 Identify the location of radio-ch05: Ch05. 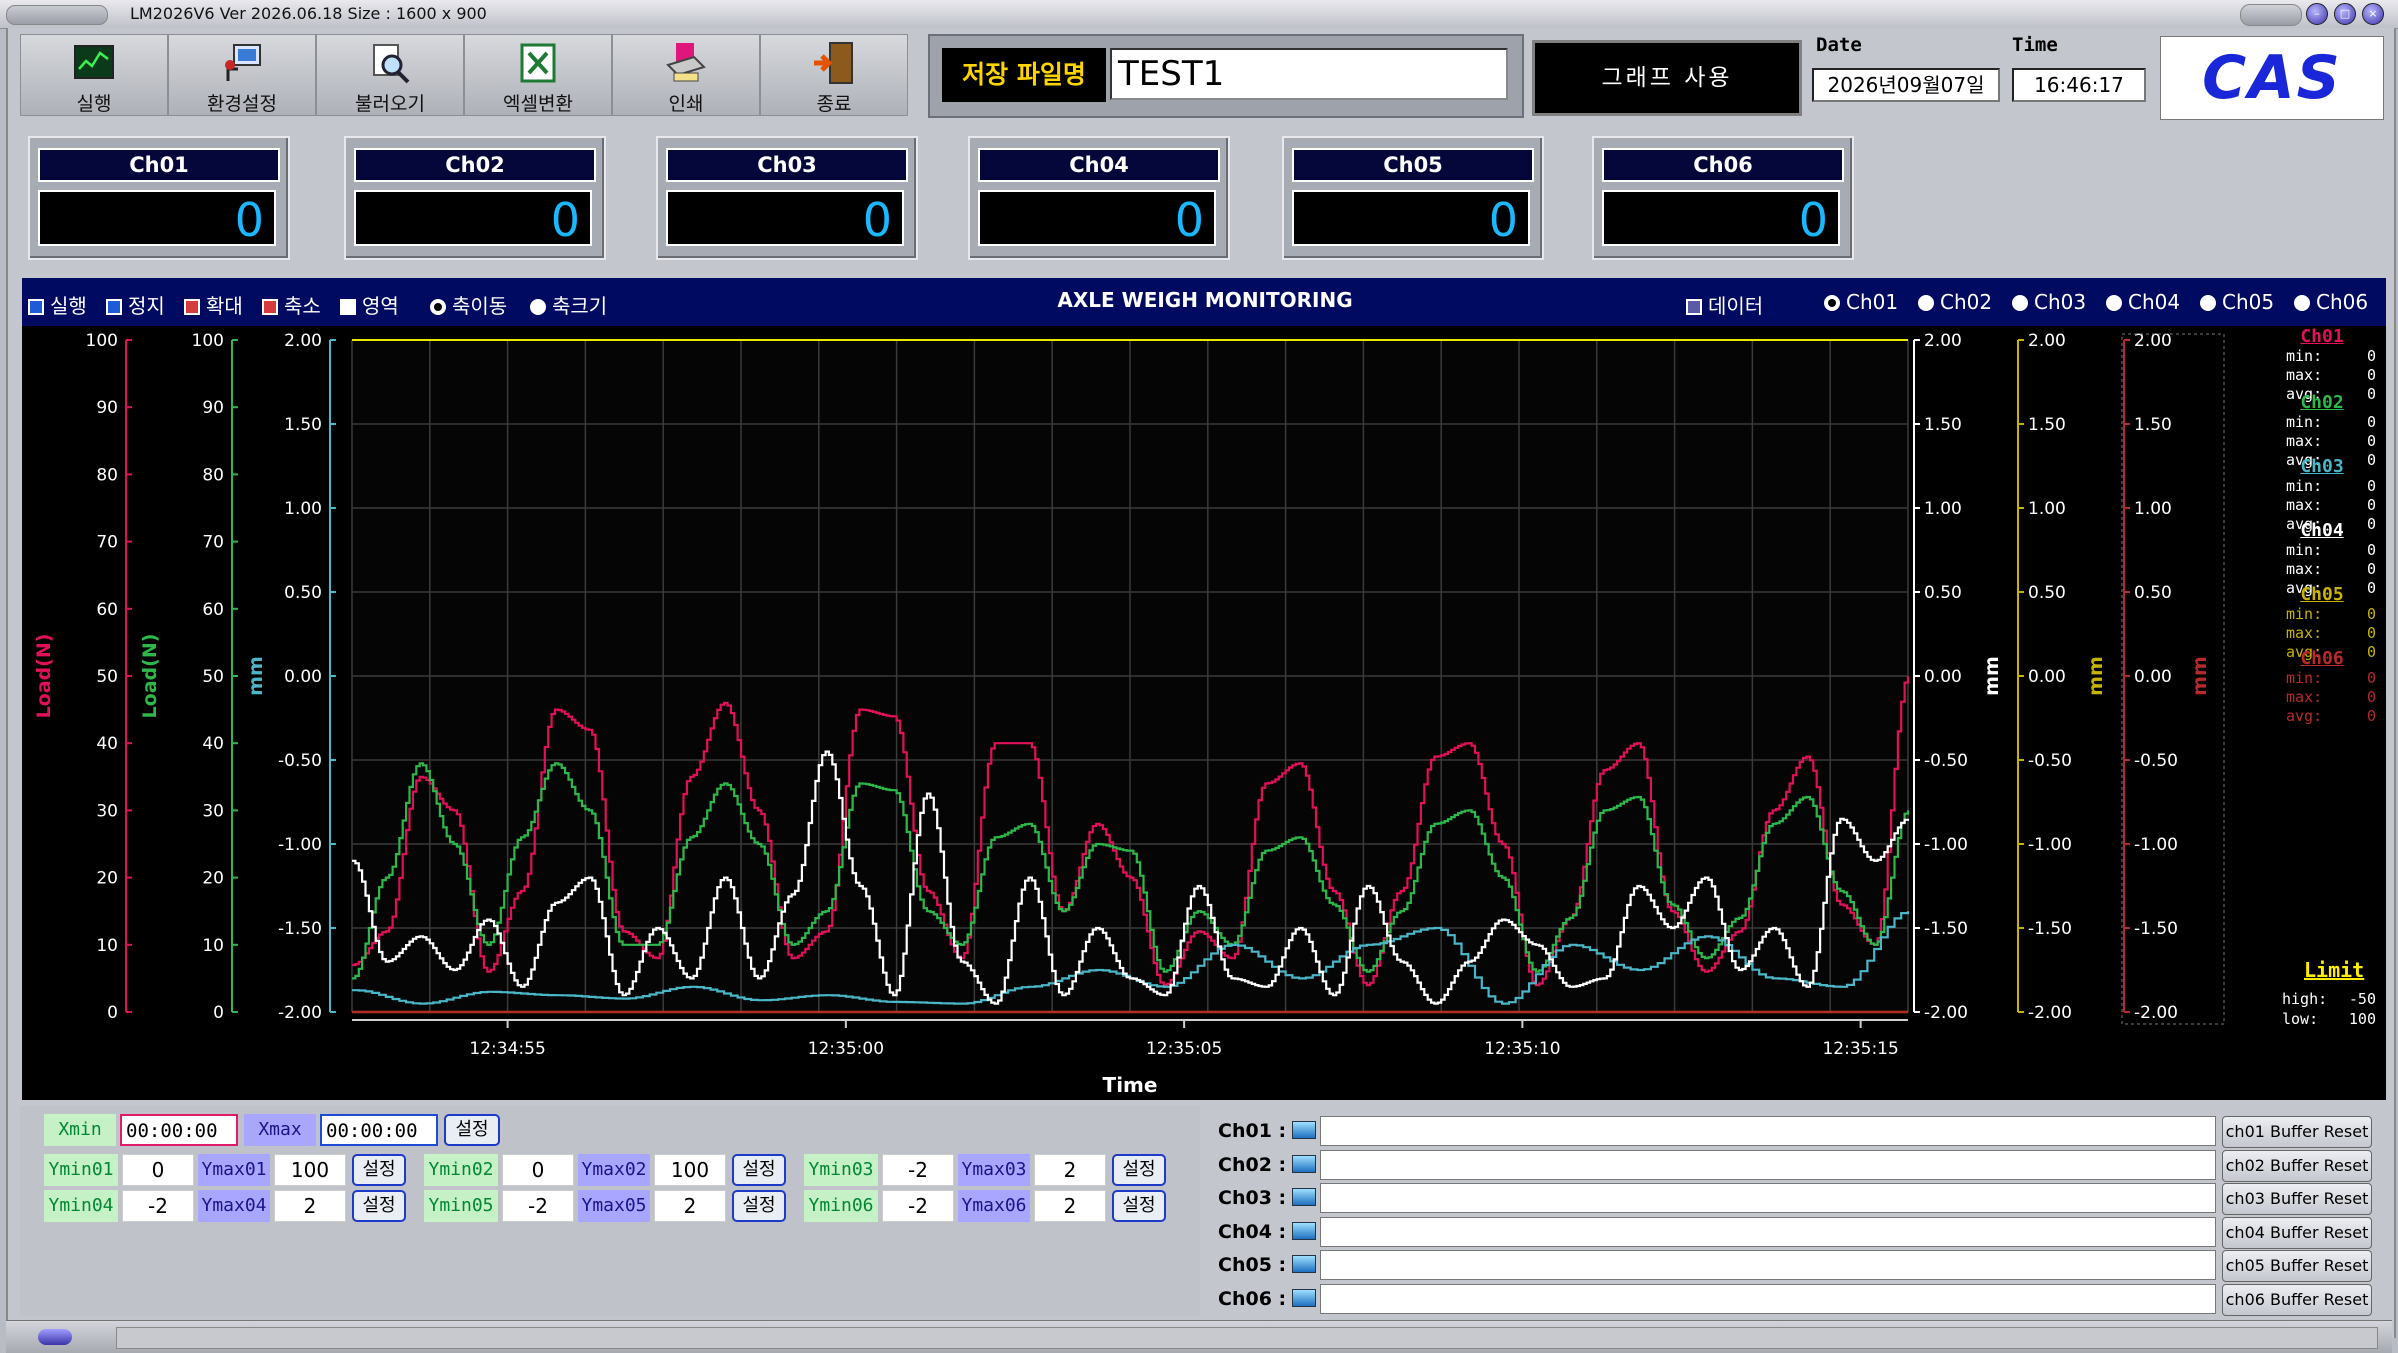
(2237, 302).